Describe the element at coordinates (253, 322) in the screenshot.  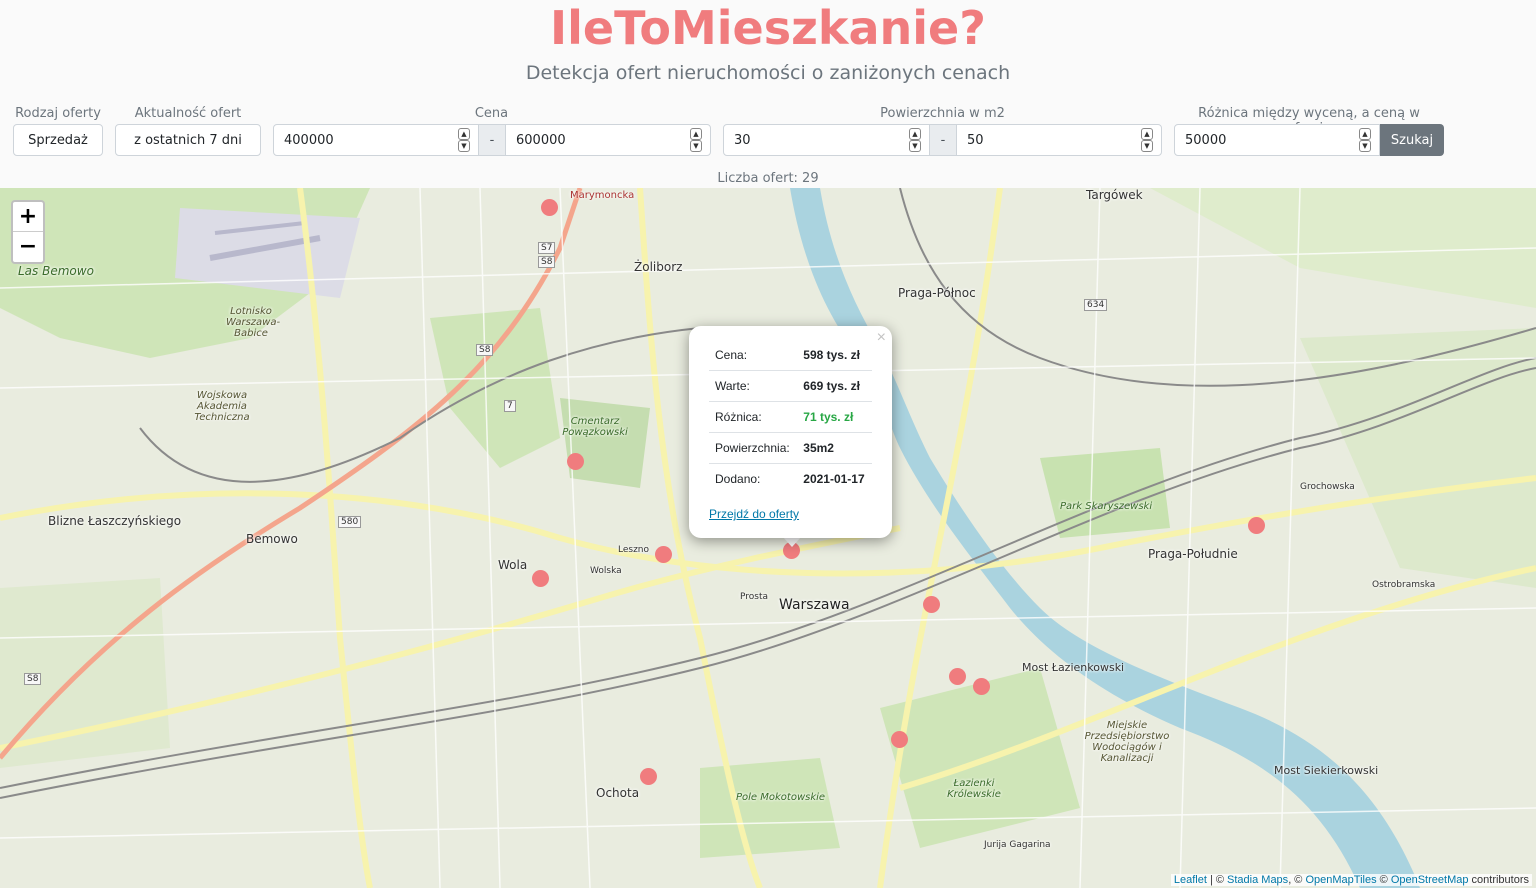
I see `map-label-lotnisko: Lotnisko Warszawa-Babice` at that location.